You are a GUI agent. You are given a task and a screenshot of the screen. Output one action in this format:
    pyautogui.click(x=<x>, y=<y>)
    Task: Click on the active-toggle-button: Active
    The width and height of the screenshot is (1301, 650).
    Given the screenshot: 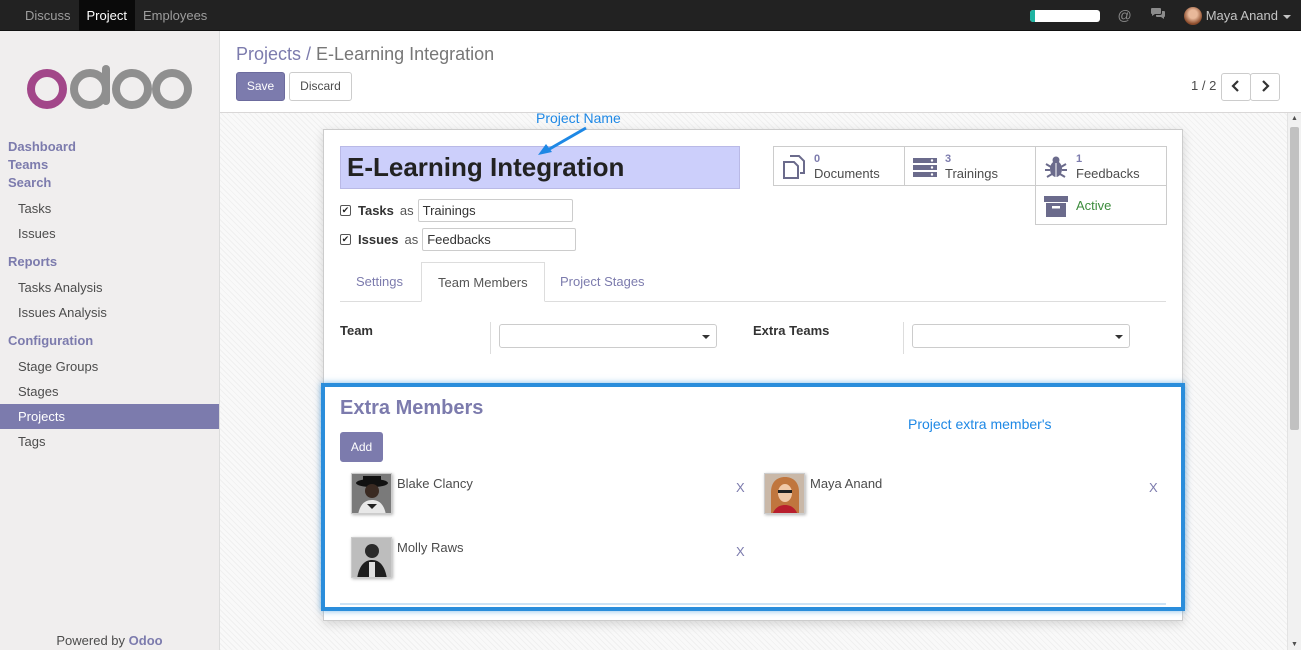 What is the action you would take?
    pyautogui.click(x=1101, y=205)
    